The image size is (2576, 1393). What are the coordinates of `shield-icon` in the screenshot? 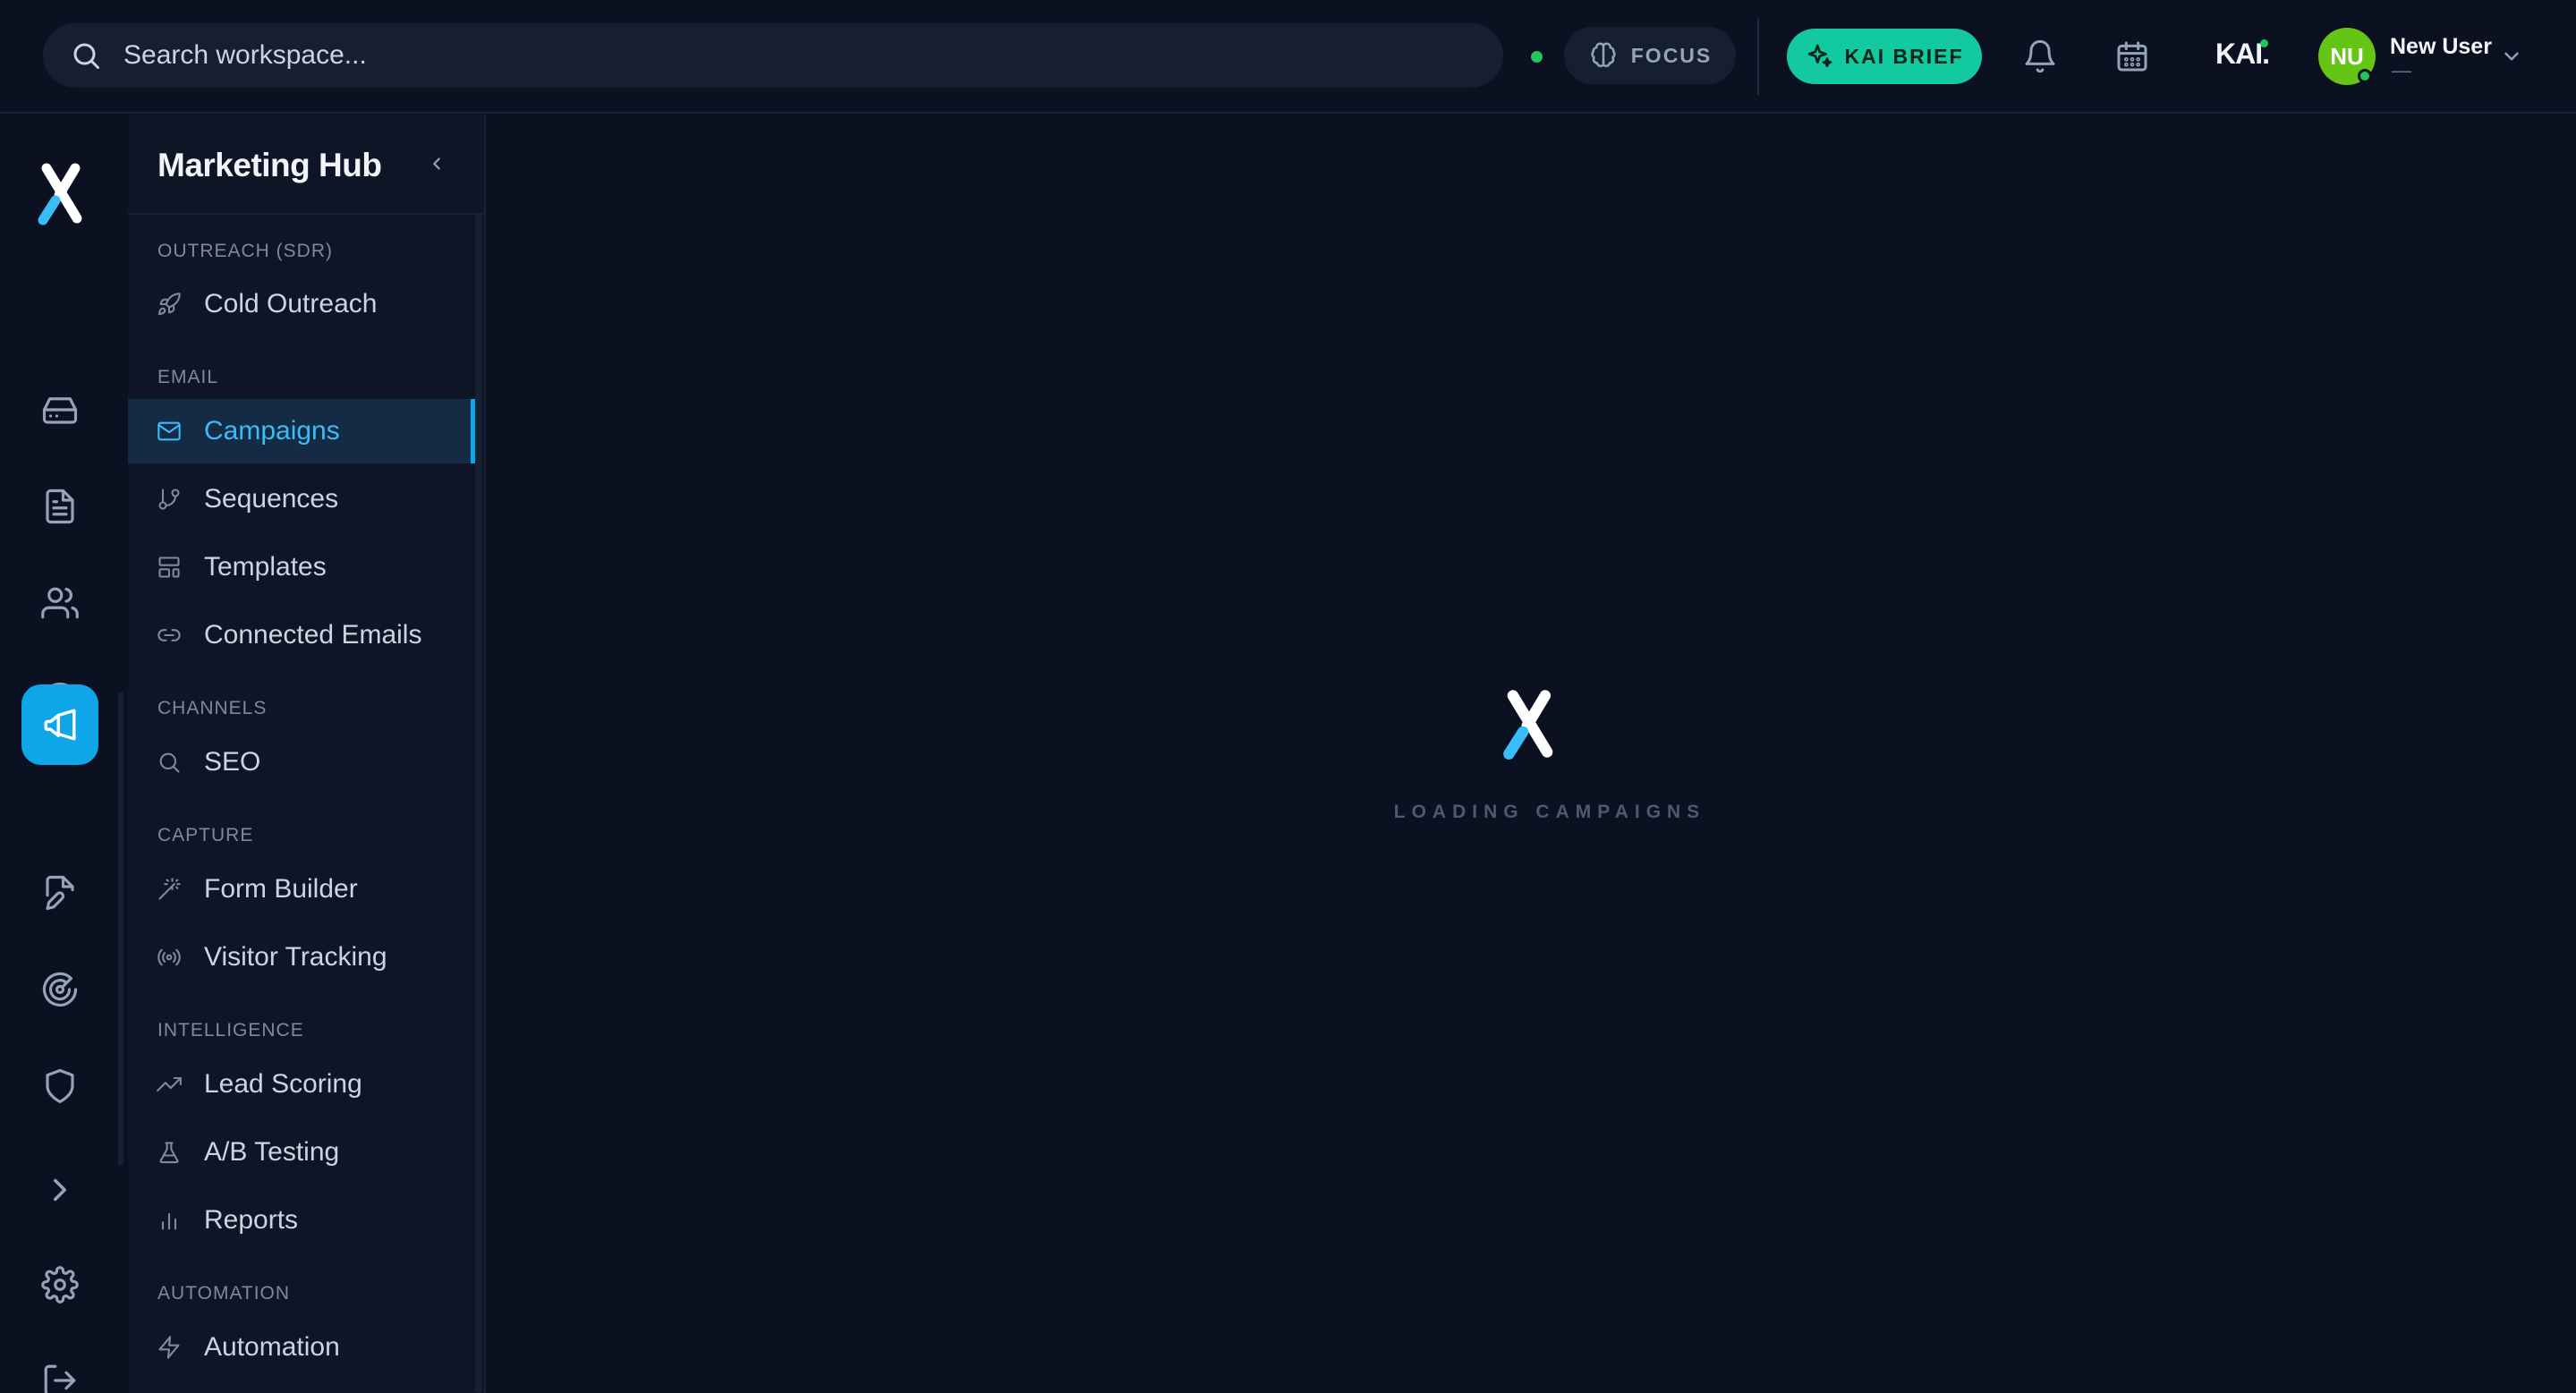 It's located at (60, 1086).